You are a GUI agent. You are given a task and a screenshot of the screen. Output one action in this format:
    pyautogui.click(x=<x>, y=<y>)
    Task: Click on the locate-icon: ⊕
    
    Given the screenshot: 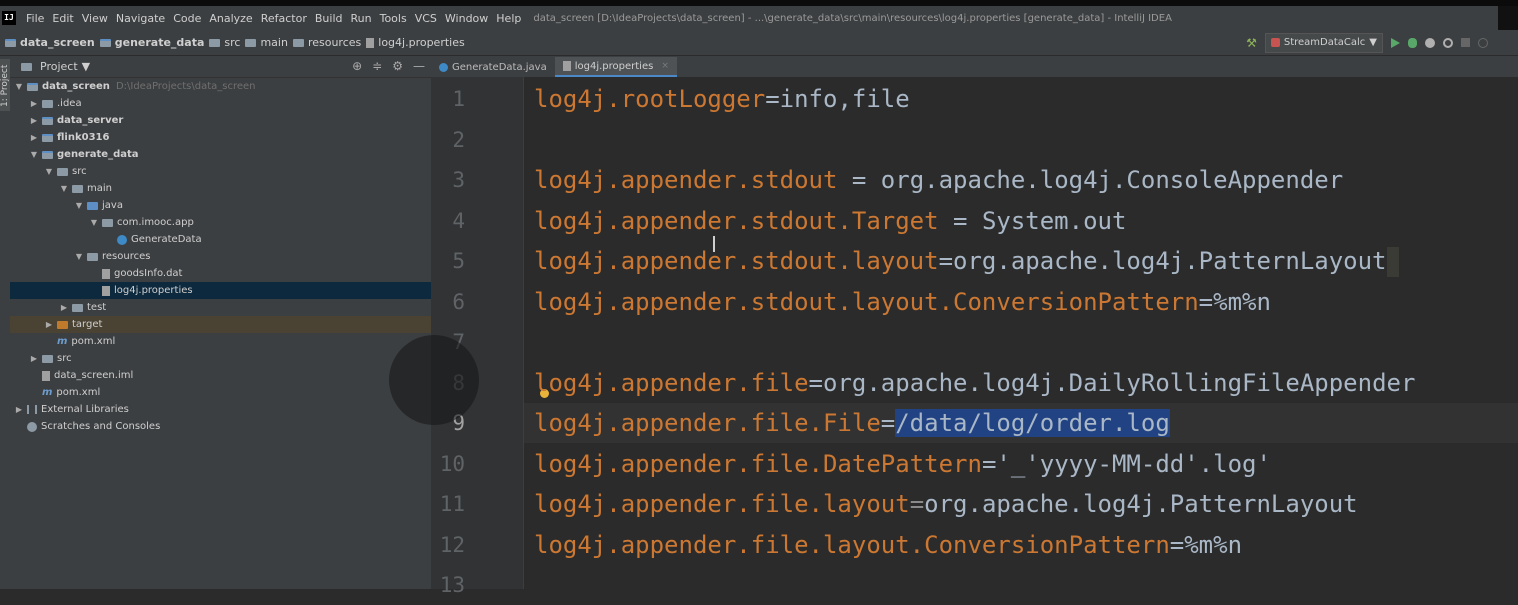 What is the action you would take?
    pyautogui.click(x=357, y=66)
    